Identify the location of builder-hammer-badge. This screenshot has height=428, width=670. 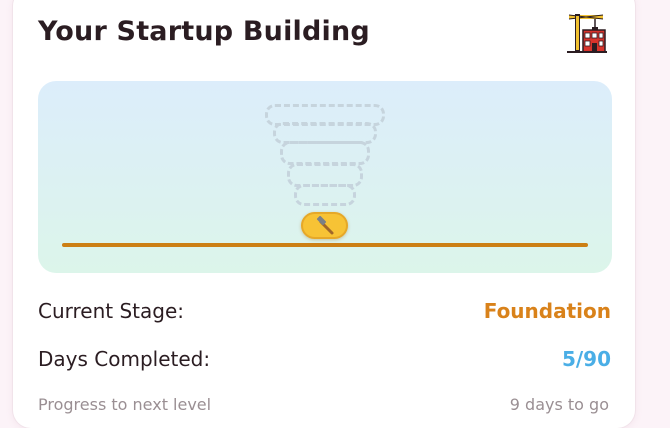
(324, 225).